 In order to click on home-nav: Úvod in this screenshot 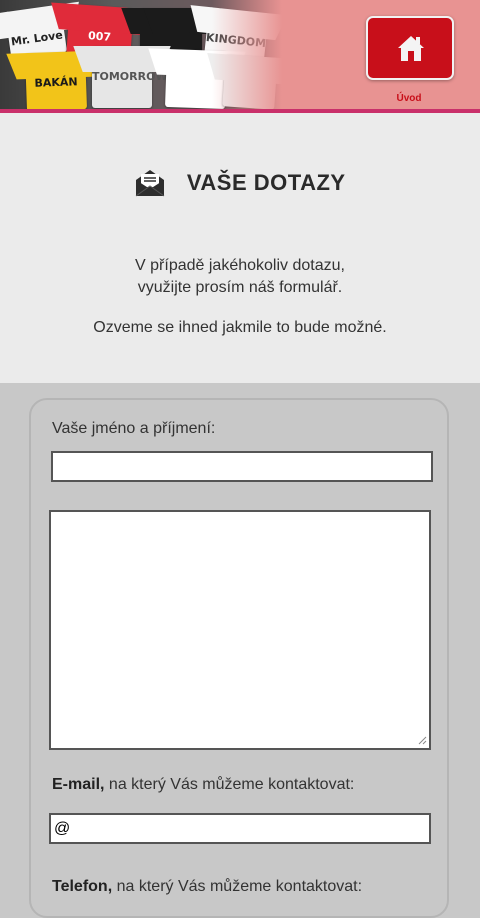, I will do `click(410, 60)`.